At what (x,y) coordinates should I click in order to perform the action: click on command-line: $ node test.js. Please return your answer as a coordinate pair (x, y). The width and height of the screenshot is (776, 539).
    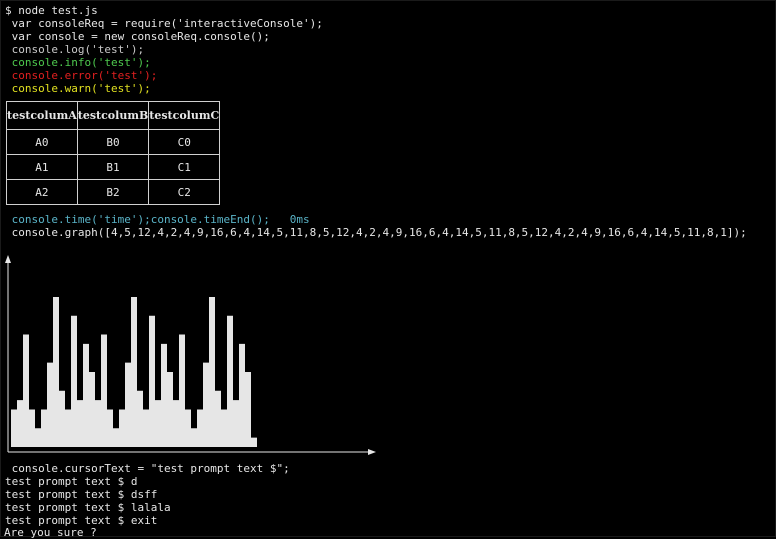
    Looking at the image, I should click on (51, 10).